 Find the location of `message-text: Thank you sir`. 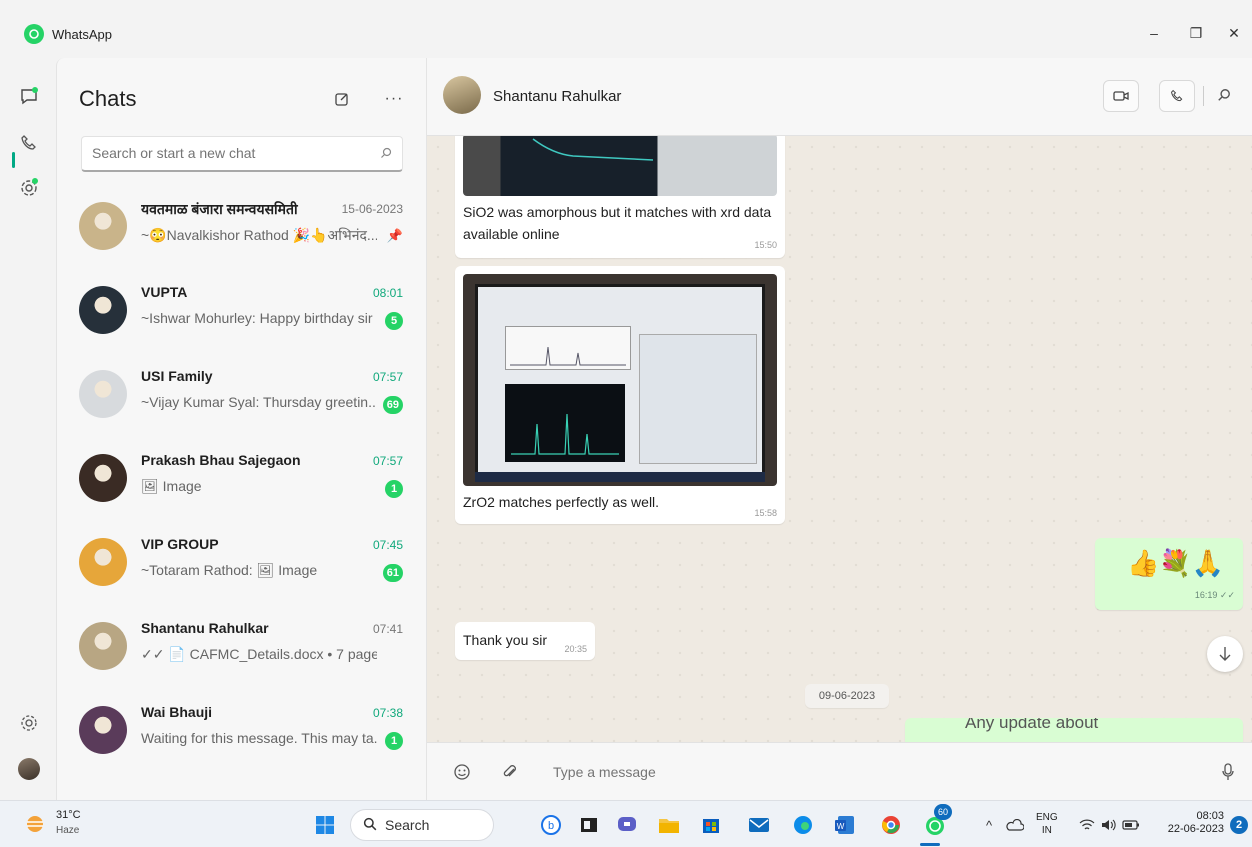

message-text: Thank you sir is located at coordinates (505, 640).